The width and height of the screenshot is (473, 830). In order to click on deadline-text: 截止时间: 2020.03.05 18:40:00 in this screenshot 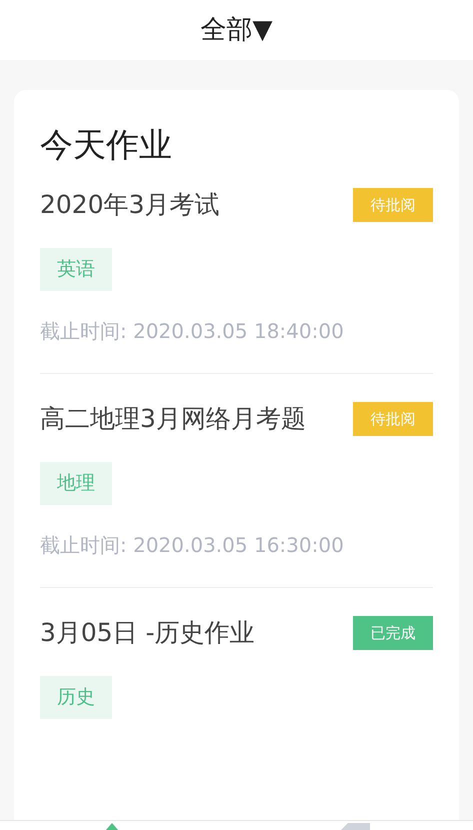, I will do `click(192, 331)`.